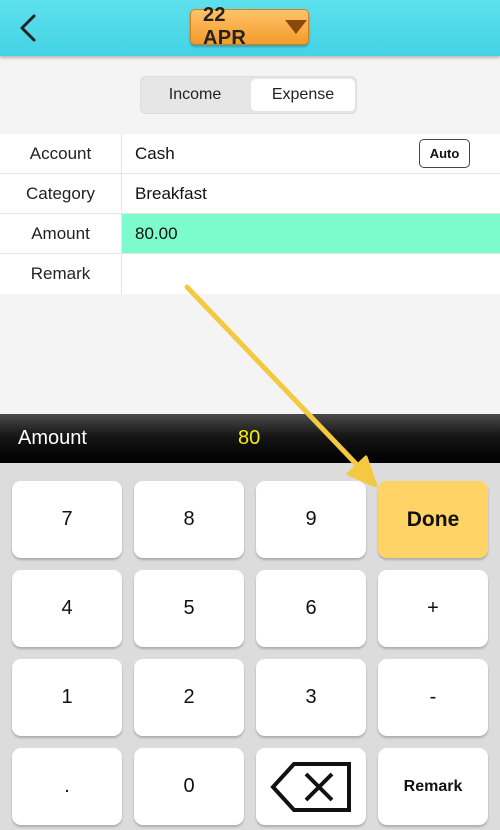 The image size is (500, 830). I want to click on key-9: 9, so click(311, 519).